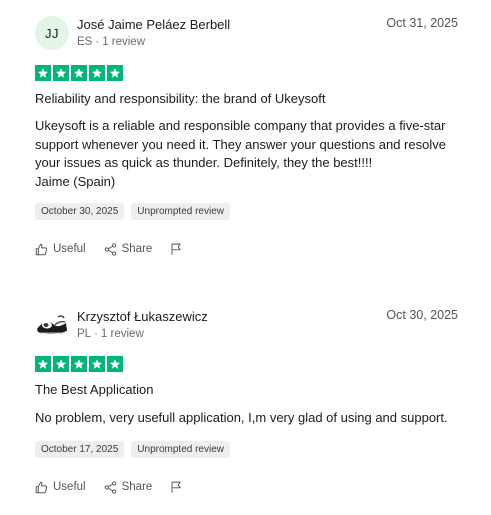 The height and width of the screenshot is (515, 491). What do you see at coordinates (422, 315) in the screenshot?
I see `review-date: Oct 30, 2025` at bounding box center [422, 315].